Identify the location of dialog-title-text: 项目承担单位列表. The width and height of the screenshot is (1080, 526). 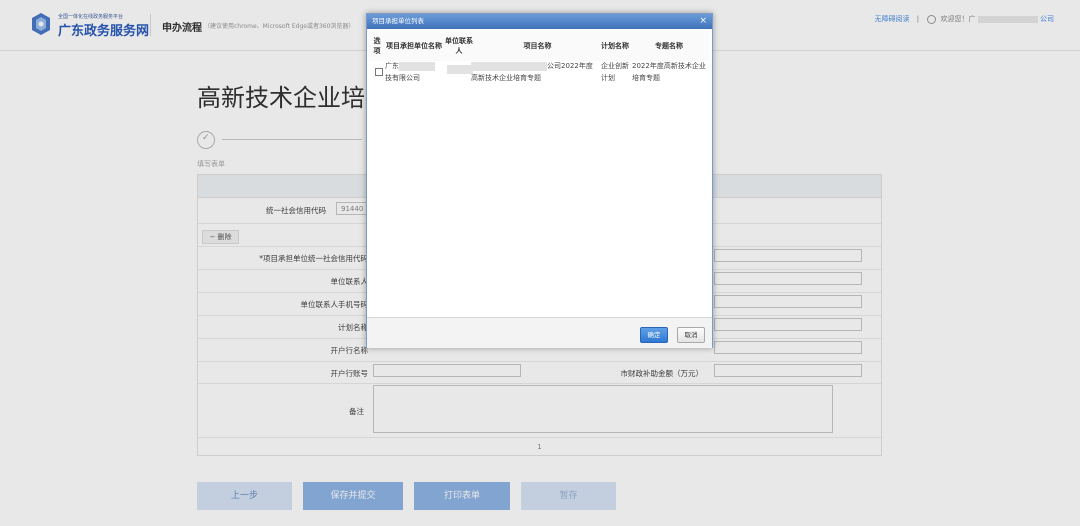
(398, 21).